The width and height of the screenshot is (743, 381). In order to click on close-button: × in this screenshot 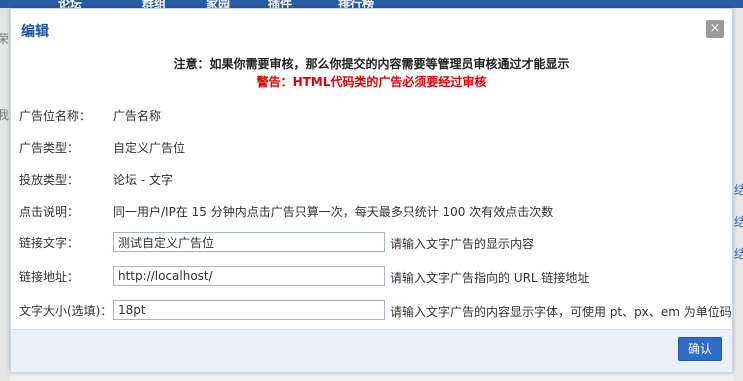, I will do `click(715, 29)`.